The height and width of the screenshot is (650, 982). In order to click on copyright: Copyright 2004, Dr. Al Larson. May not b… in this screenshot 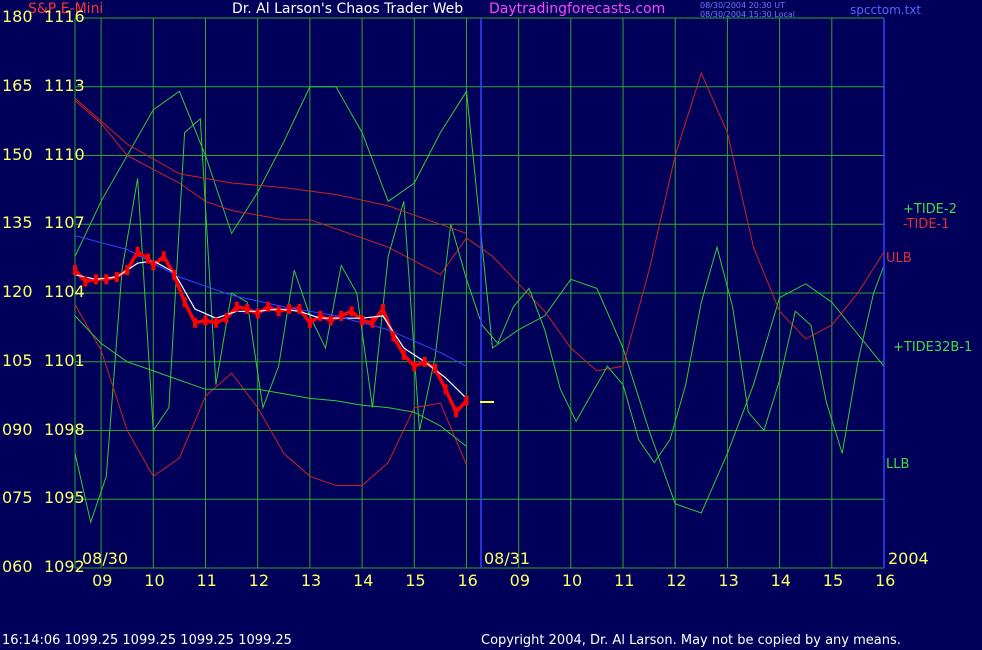, I will do `click(691, 640)`.